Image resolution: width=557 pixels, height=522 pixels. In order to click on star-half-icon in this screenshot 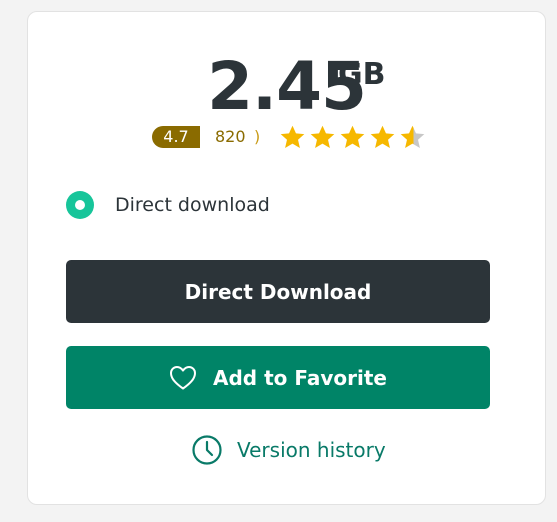, I will do `click(412, 136)`.